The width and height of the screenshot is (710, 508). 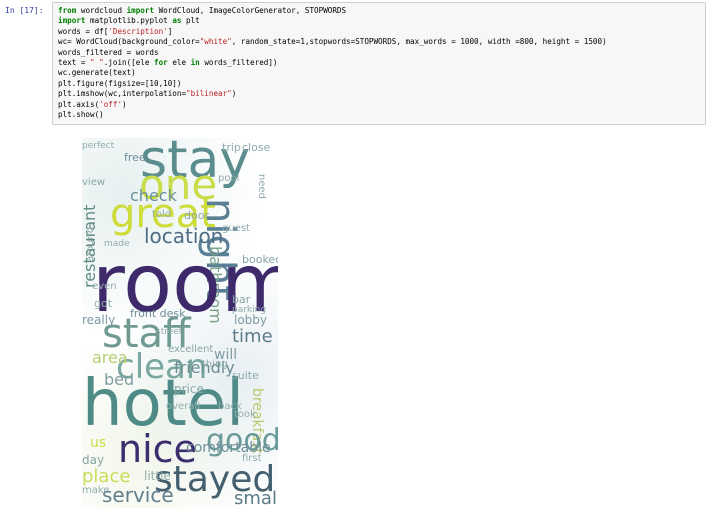 I want to click on wordcloud-word: close, so click(x=256, y=147).